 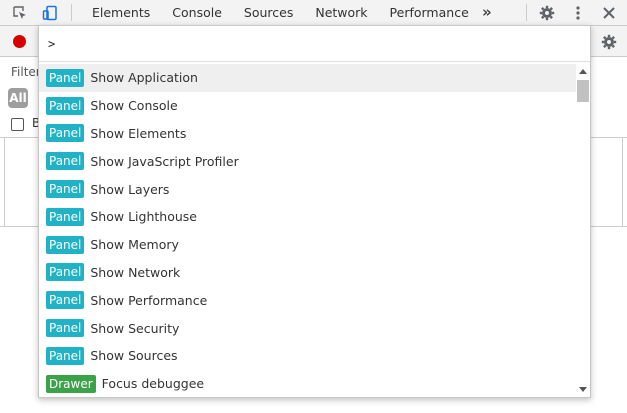 I want to click on tab-elements: Elements, so click(x=121, y=13).